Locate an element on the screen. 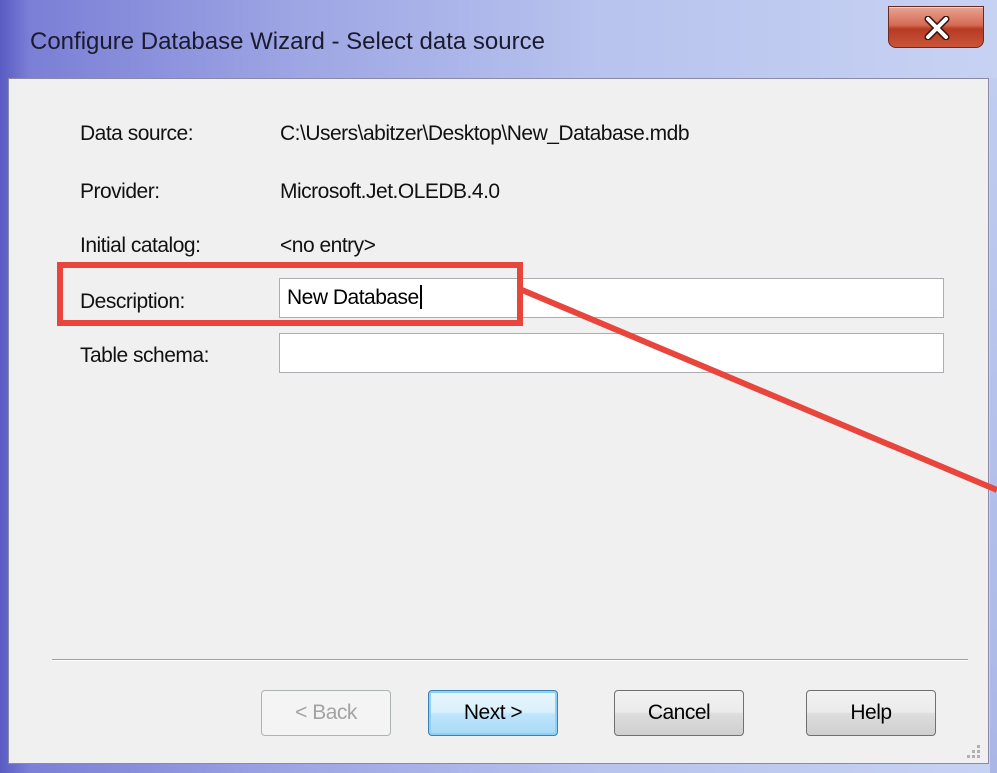 This screenshot has height=773, width=997. initial-catalog-label: Initial catalog: is located at coordinates (140, 245).